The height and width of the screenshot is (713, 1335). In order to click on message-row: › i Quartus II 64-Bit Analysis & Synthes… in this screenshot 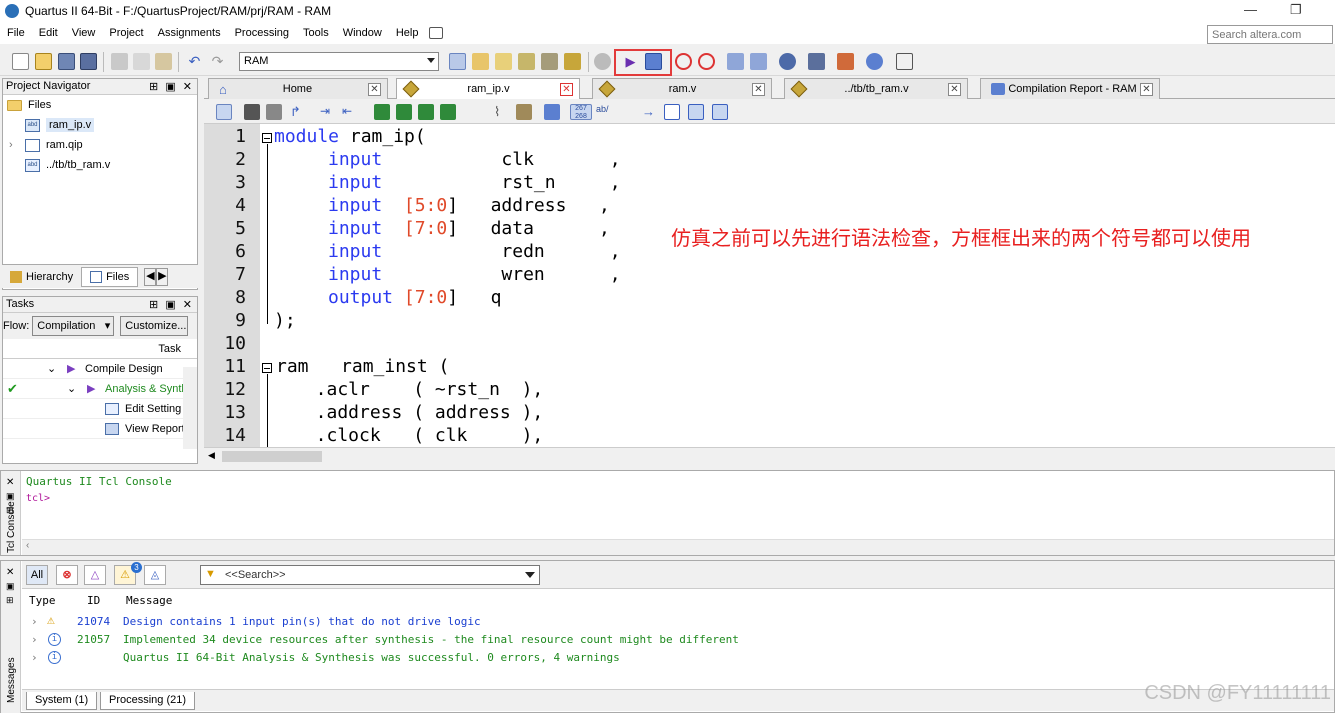, I will do `click(675, 658)`.